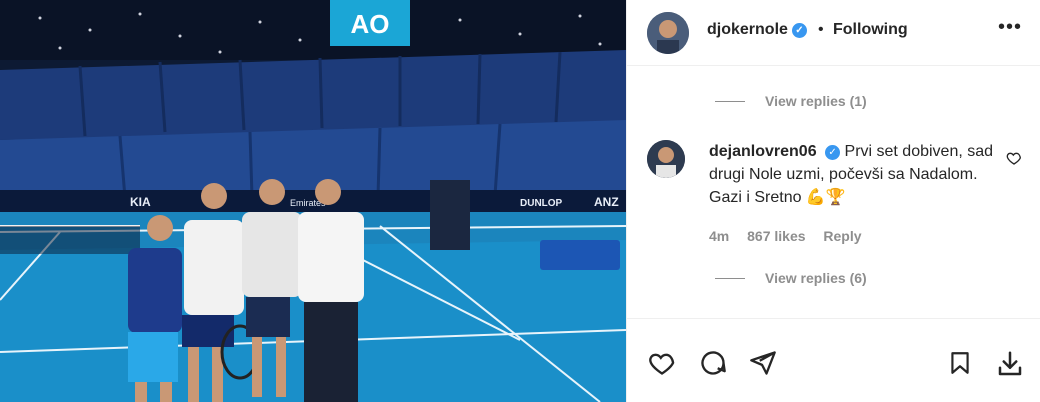 The height and width of the screenshot is (402, 1040). I want to click on view-replies-bottom: View replies (6), so click(816, 278).